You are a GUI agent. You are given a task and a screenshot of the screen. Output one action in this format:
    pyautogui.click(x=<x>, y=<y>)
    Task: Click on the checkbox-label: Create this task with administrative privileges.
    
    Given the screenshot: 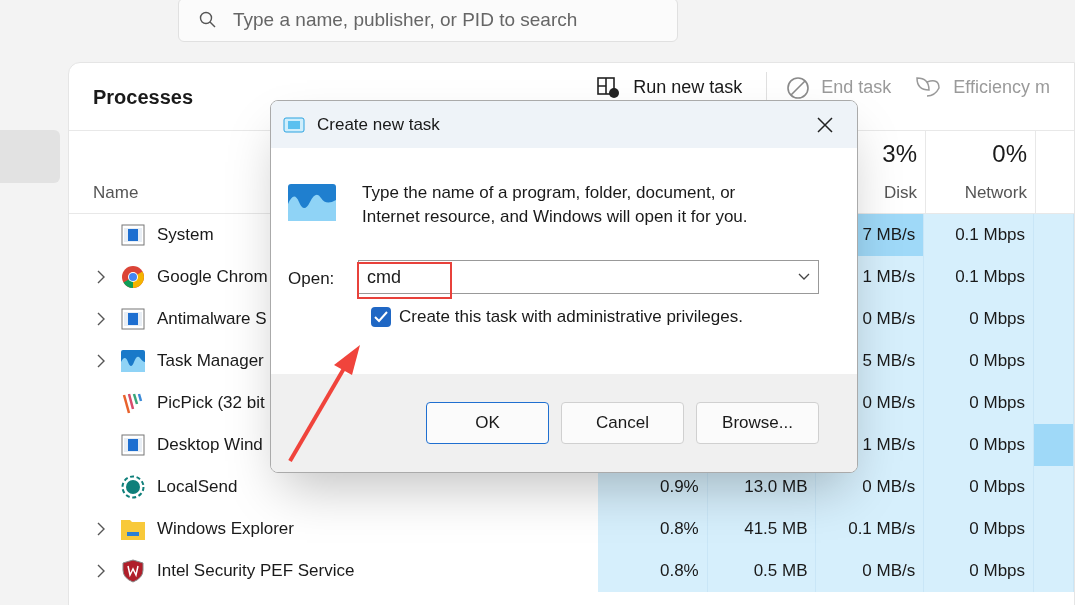 What is the action you would take?
    pyautogui.click(x=571, y=317)
    